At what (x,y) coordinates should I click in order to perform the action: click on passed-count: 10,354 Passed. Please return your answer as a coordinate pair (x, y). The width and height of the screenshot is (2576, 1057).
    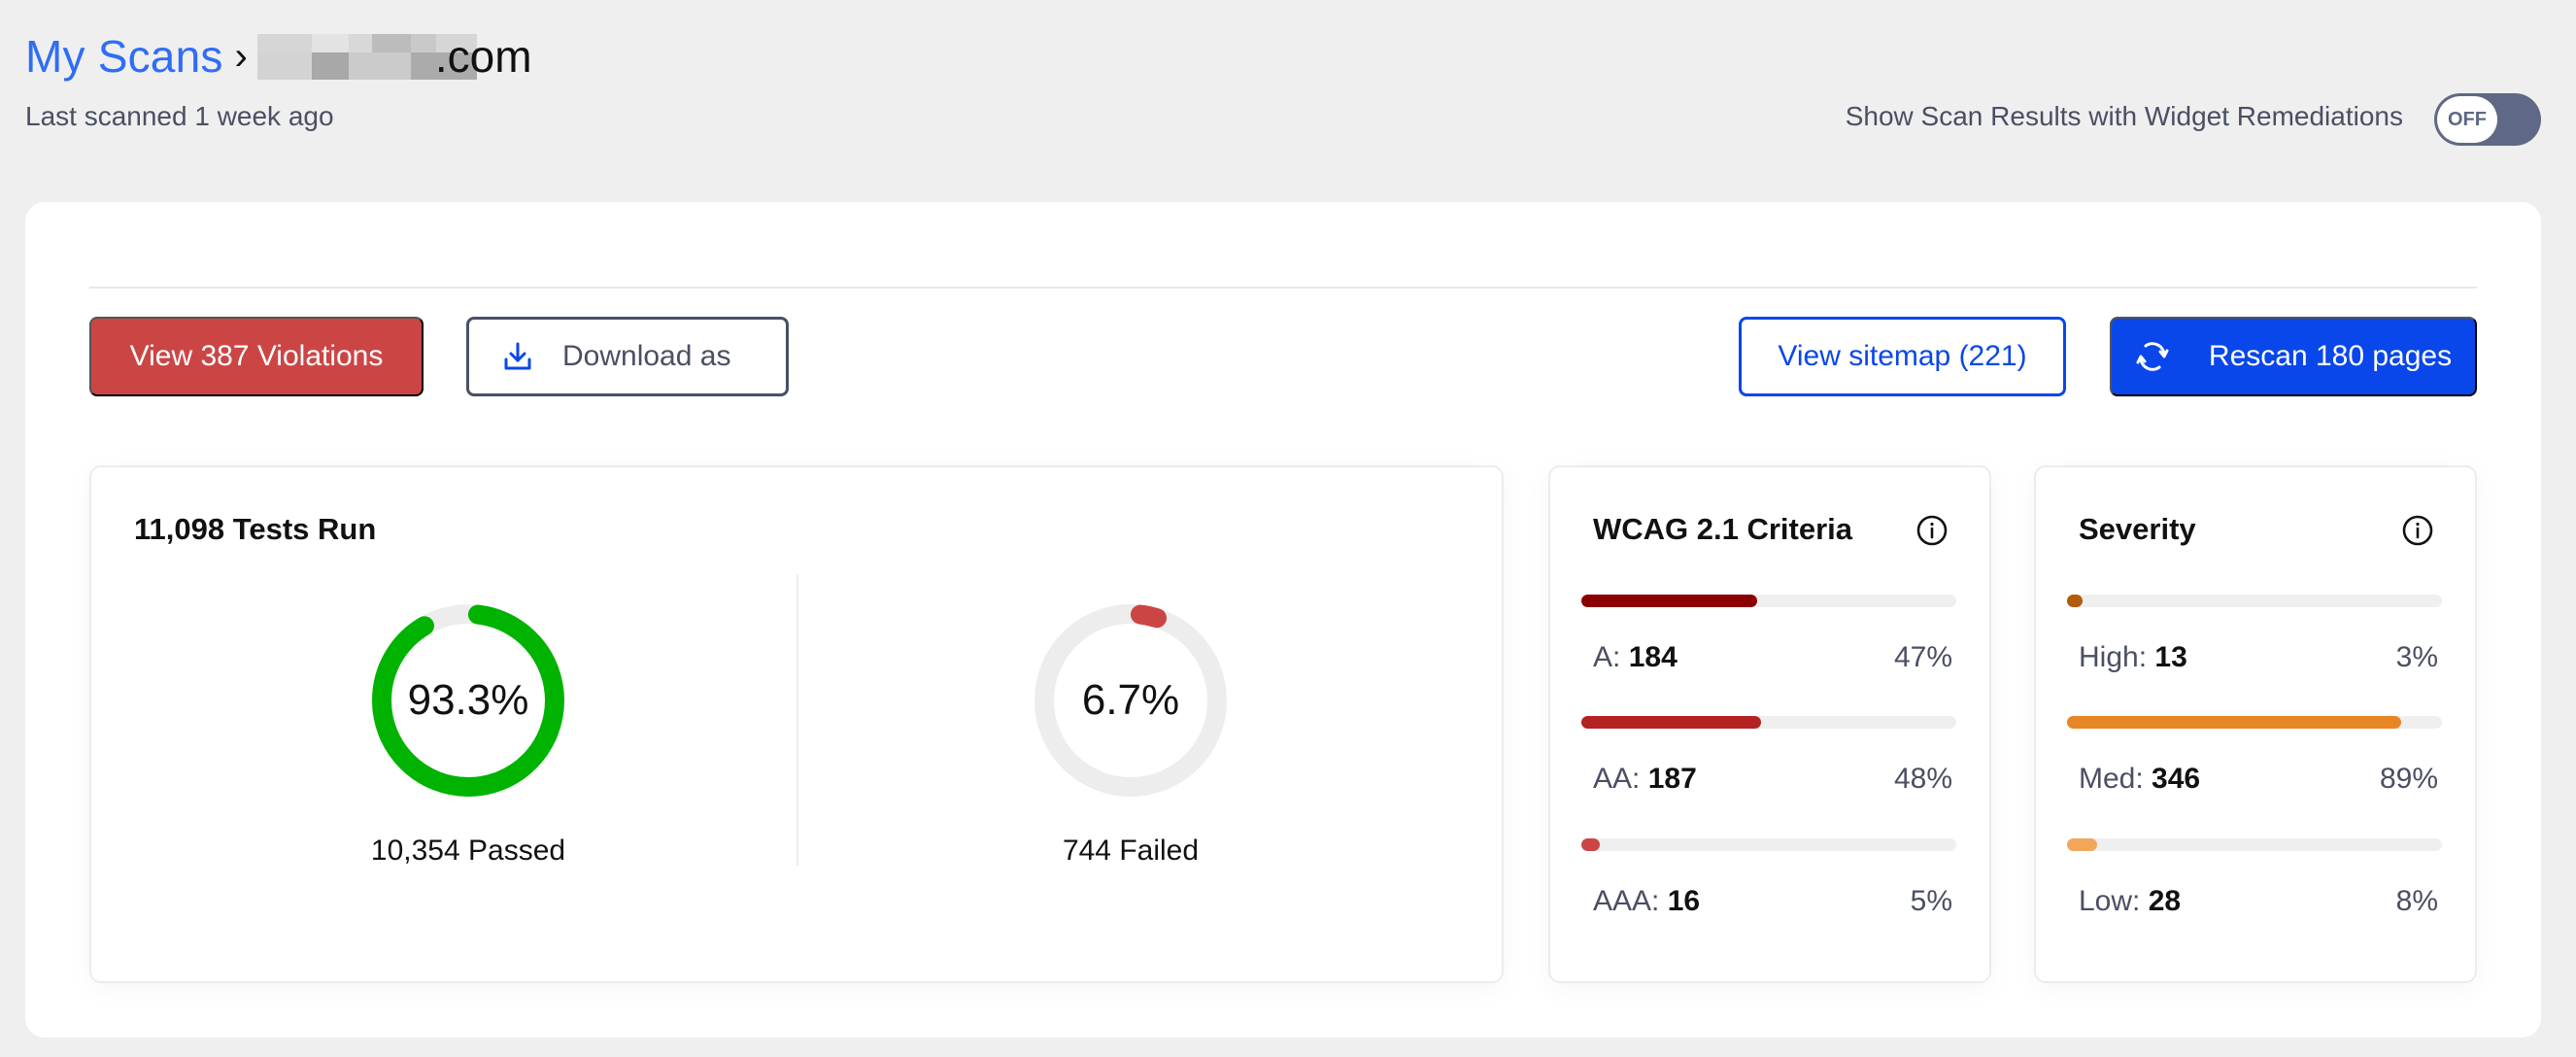
    Looking at the image, I should click on (468, 851).